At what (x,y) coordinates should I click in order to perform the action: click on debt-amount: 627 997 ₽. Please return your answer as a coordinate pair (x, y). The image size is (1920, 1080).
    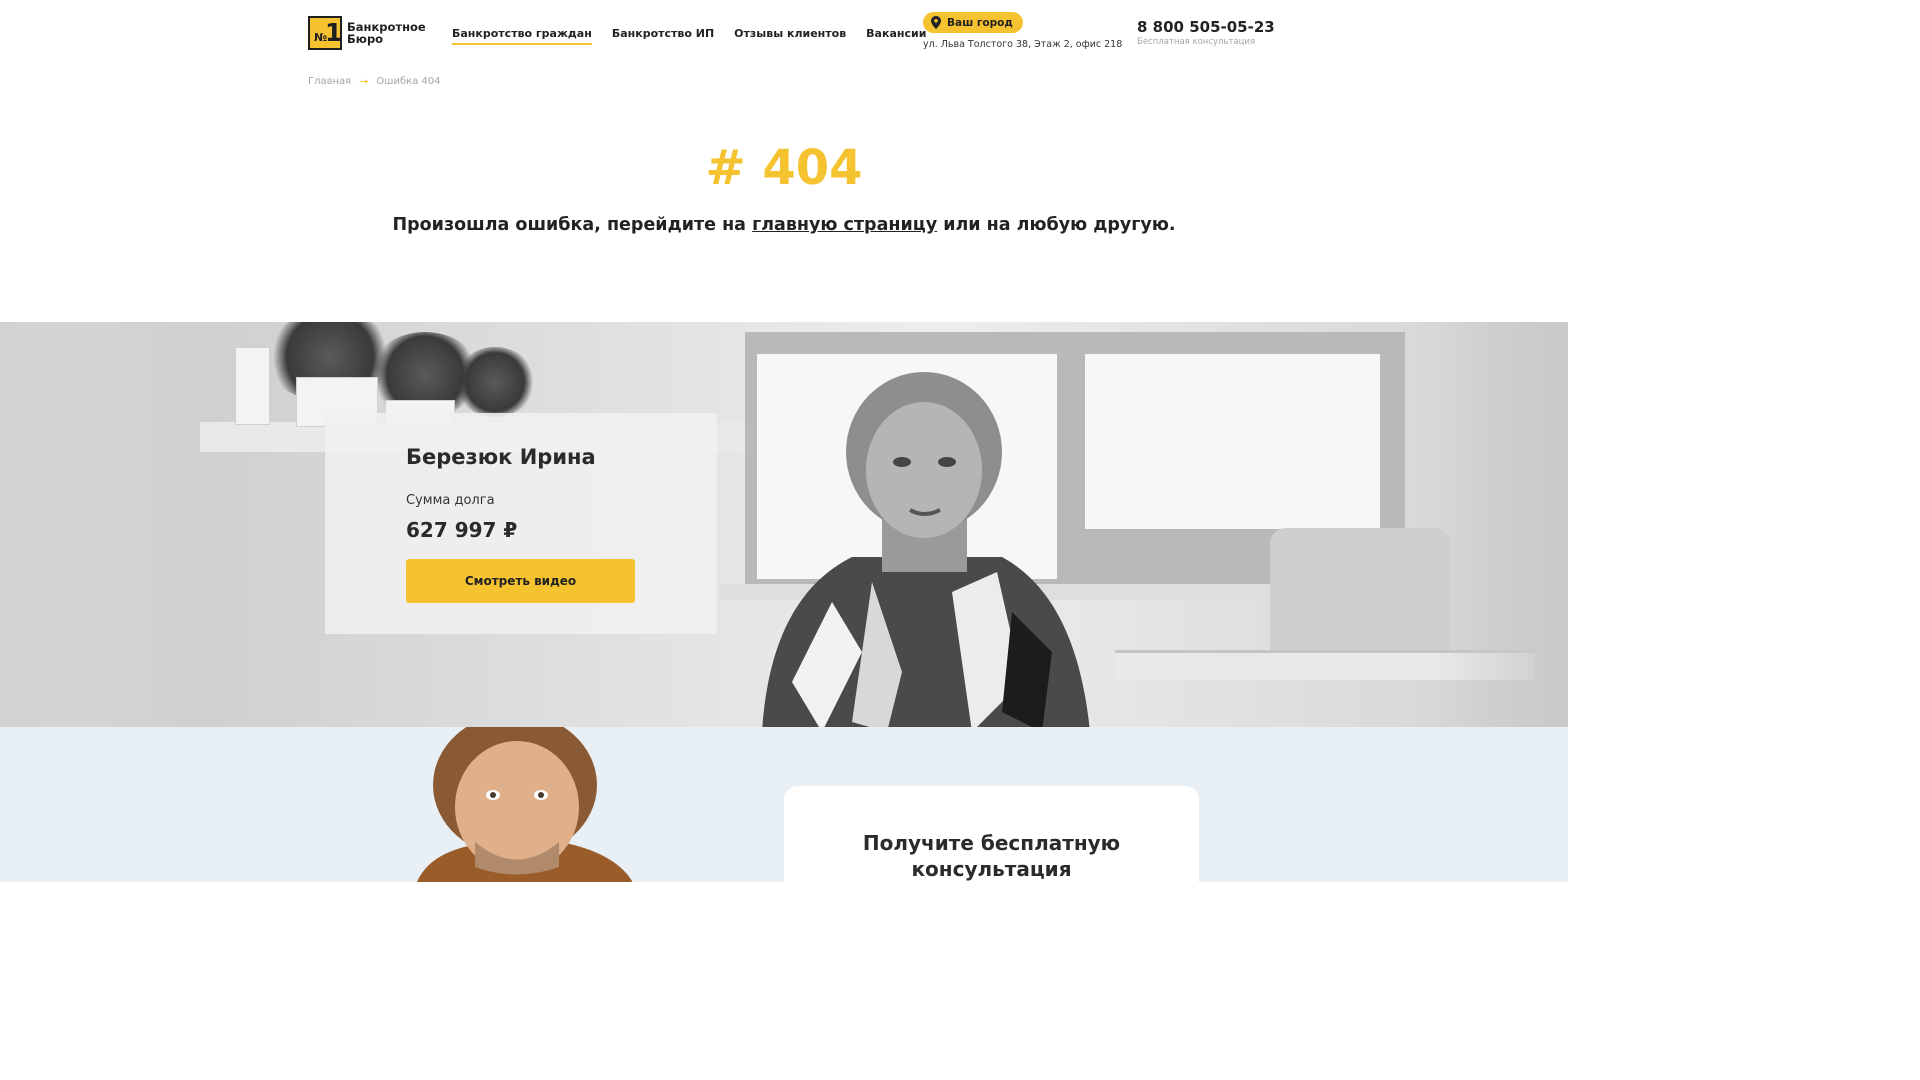
    Looking at the image, I should click on (462, 530).